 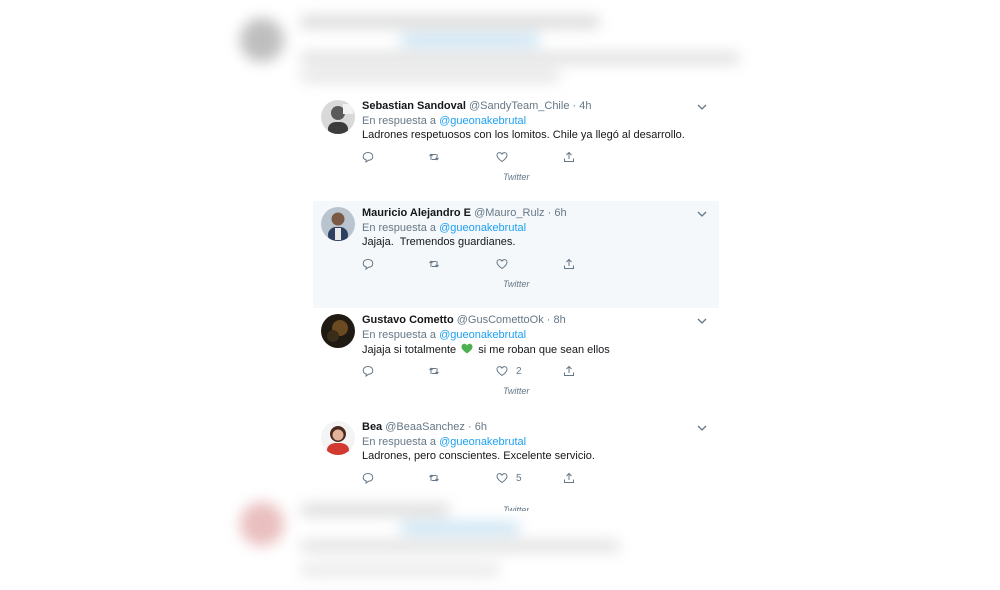 What do you see at coordinates (414, 106) in the screenshot?
I see `display-name: Sebastian Sandoval` at bounding box center [414, 106].